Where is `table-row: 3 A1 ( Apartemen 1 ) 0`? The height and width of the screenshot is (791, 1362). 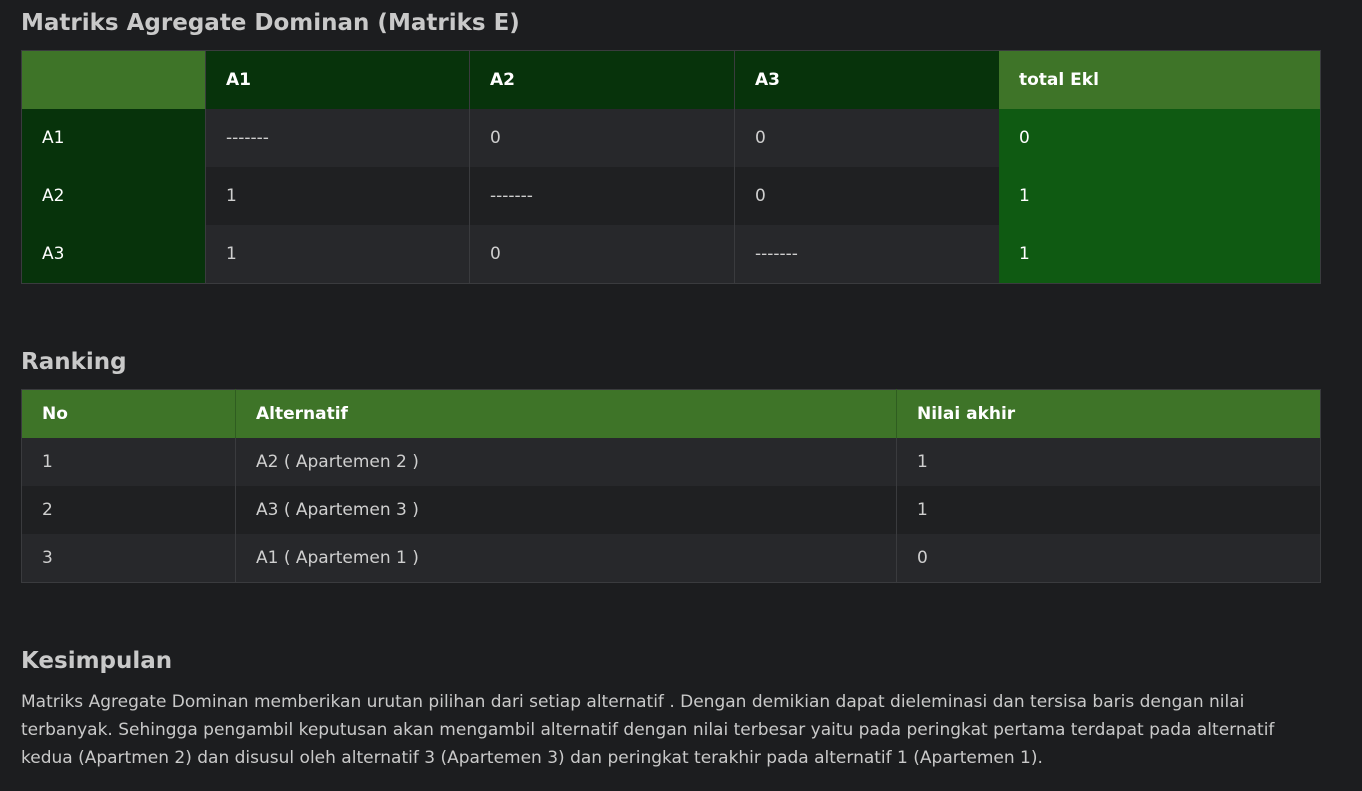 table-row: 3 A1 ( Apartemen 1 ) 0 is located at coordinates (671, 558).